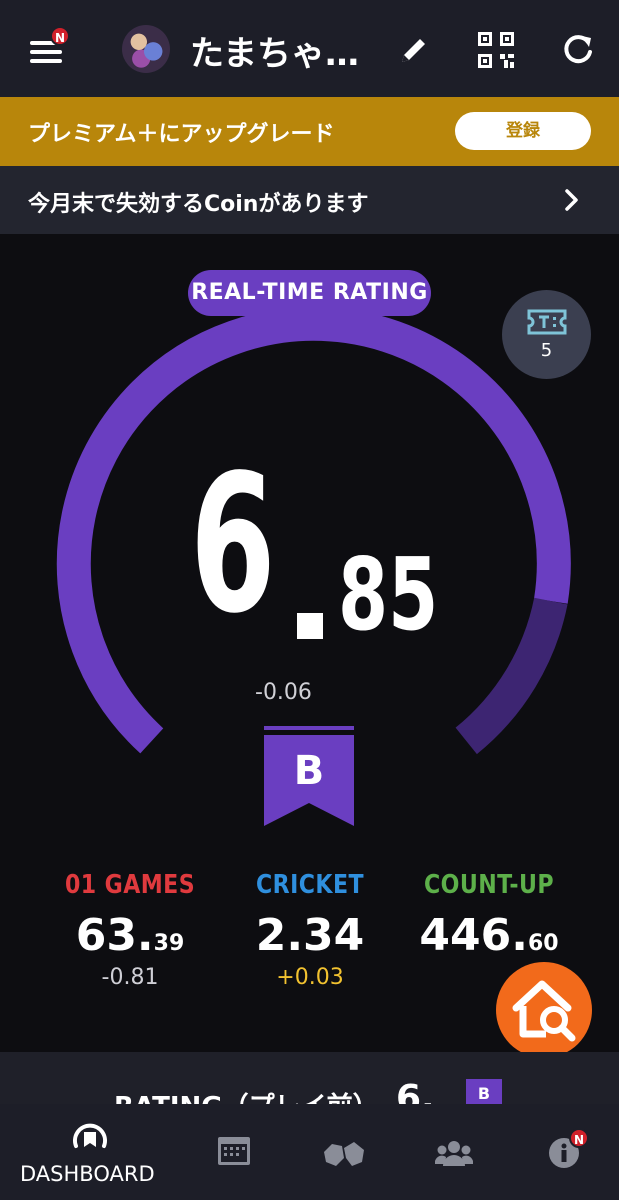 The image size is (619, 1200). I want to click on nav-friends-game, so click(344, 1152).